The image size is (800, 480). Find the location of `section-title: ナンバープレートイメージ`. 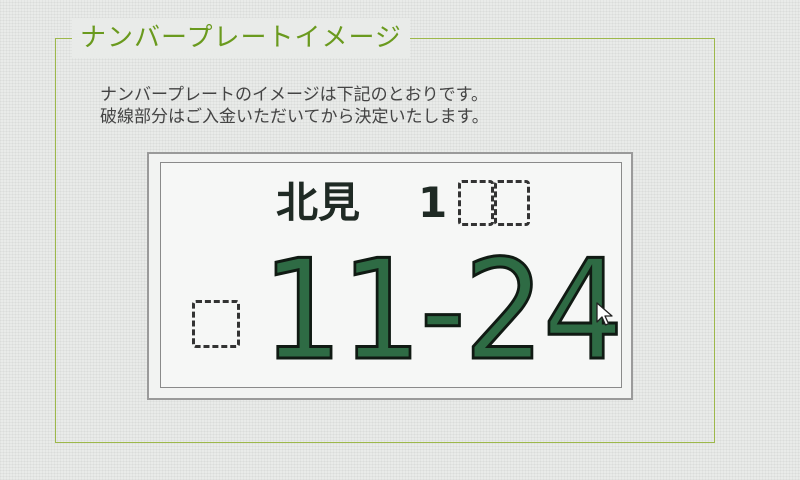

section-title: ナンバープレートイメージ is located at coordinates (241, 38).